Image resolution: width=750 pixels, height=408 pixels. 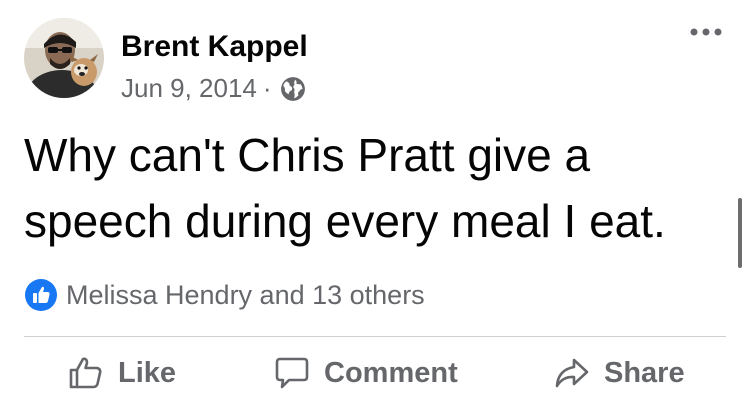 What do you see at coordinates (292, 373) in the screenshot?
I see `comment-icon` at bounding box center [292, 373].